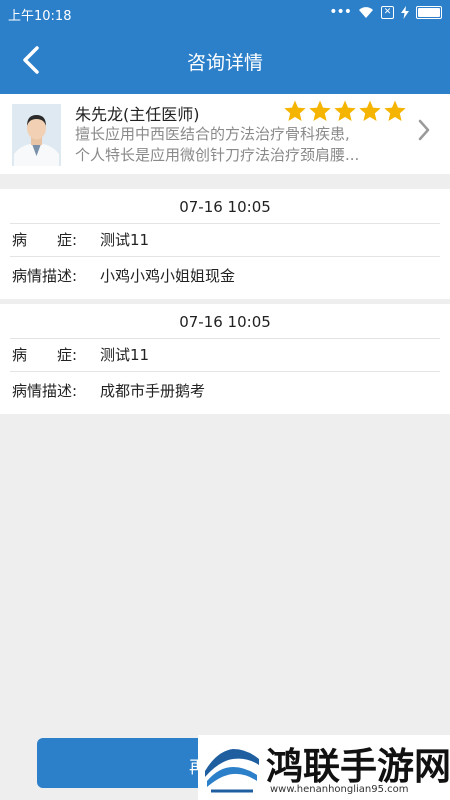 This screenshot has width=450, height=800. What do you see at coordinates (36, 135) in the screenshot?
I see `doctor-avatar` at bounding box center [36, 135].